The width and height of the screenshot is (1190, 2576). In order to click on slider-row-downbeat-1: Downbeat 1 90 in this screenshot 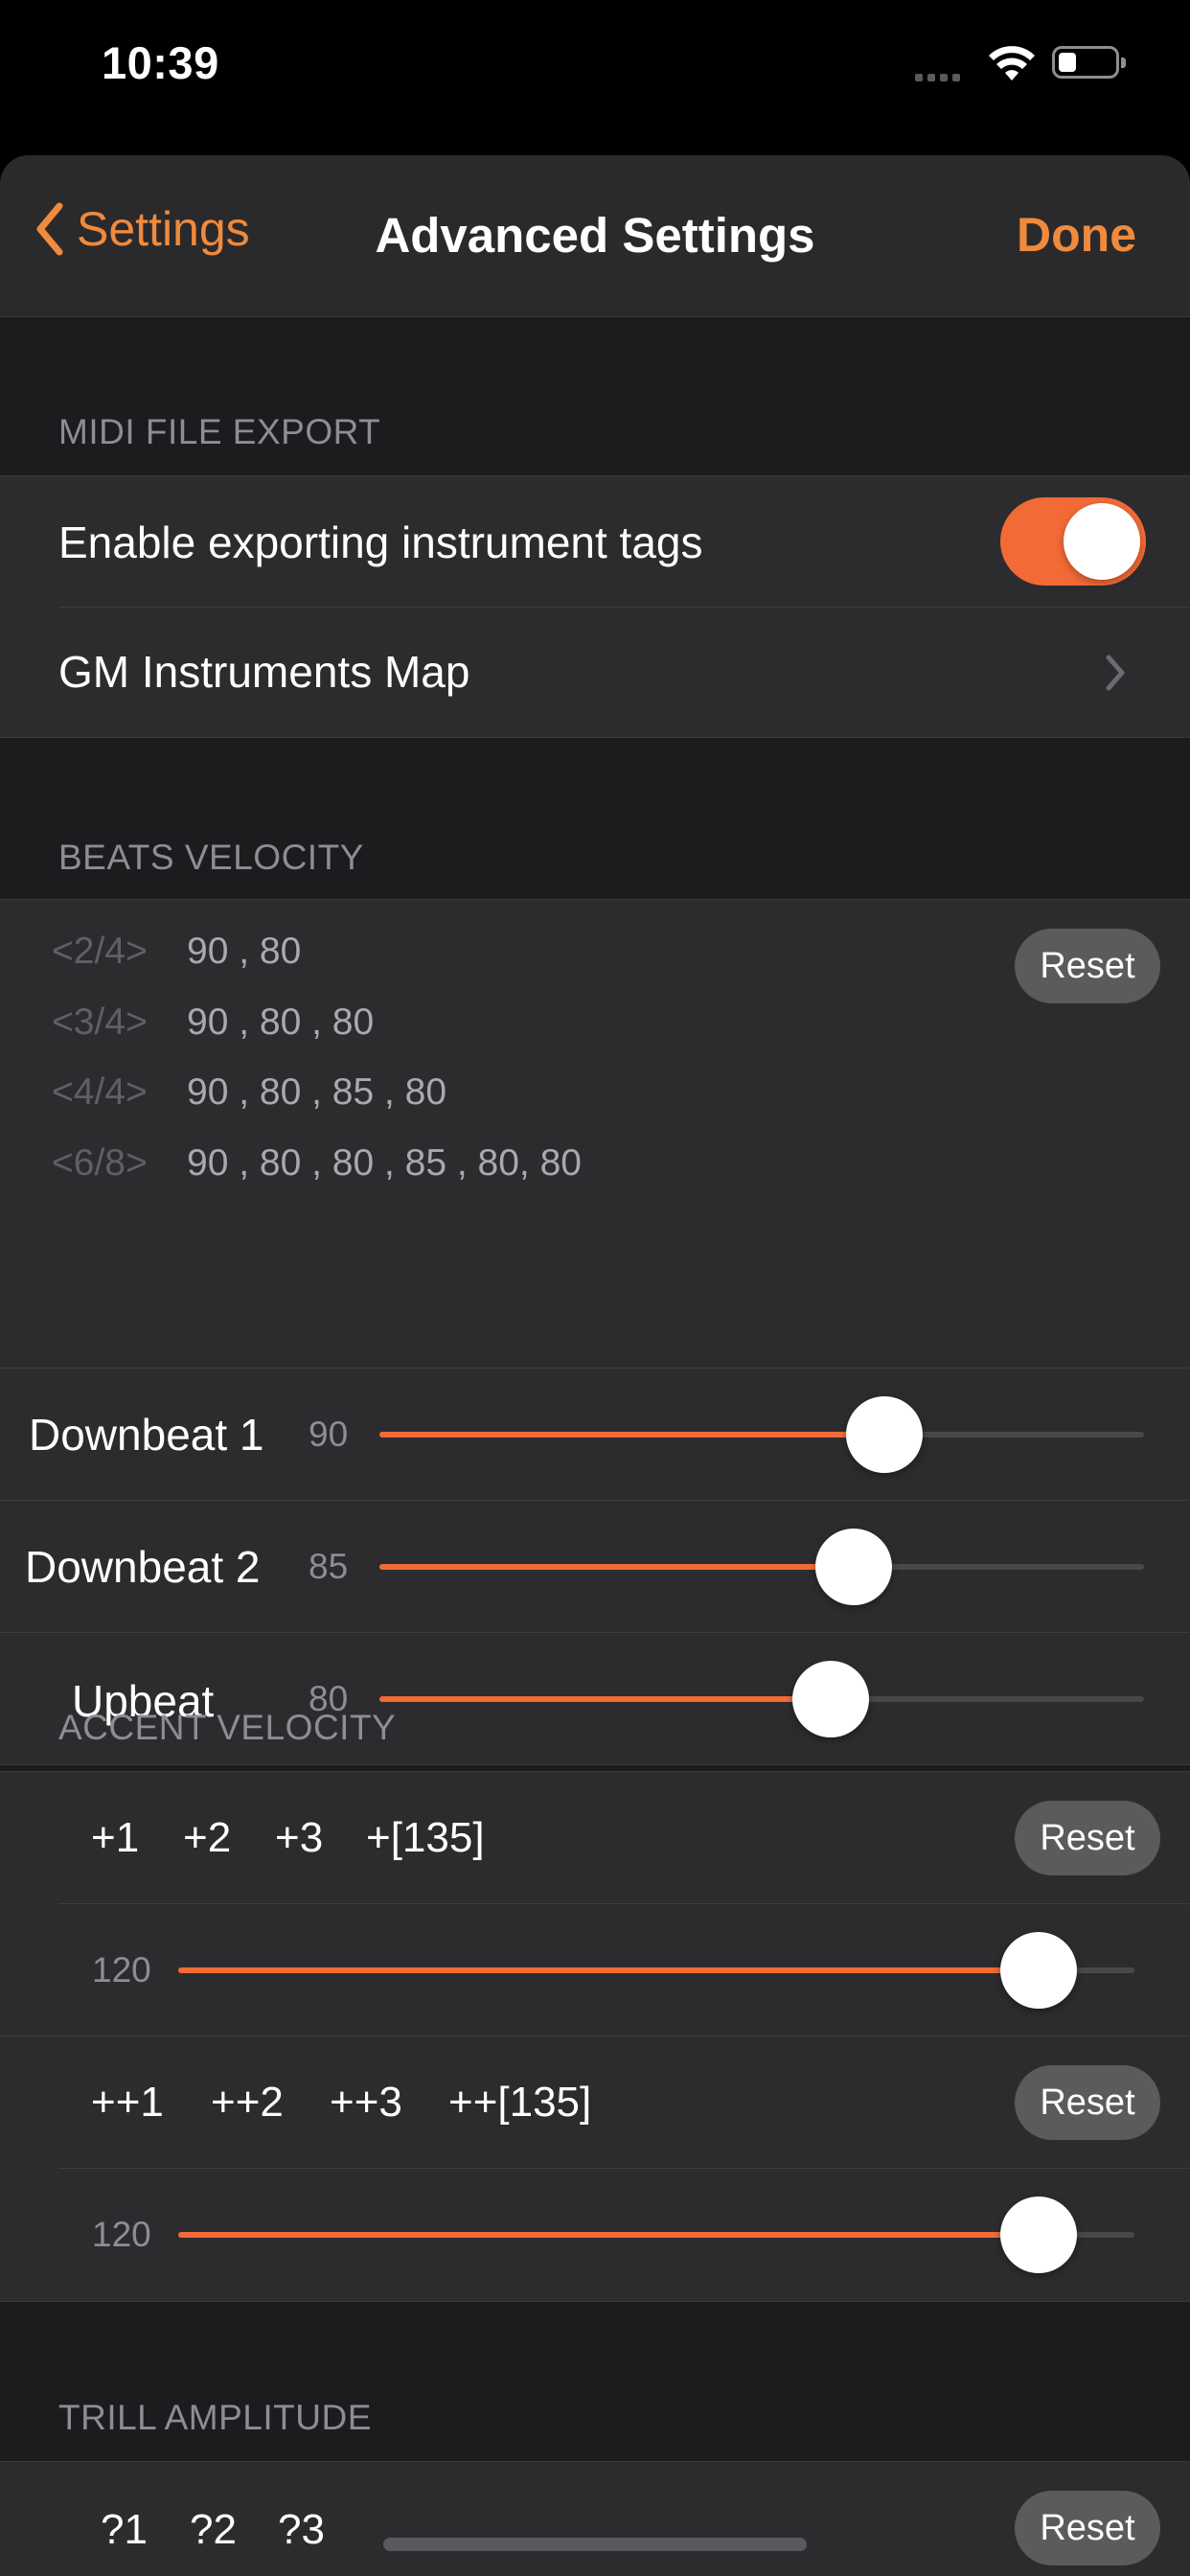, I will do `click(595, 1434)`.